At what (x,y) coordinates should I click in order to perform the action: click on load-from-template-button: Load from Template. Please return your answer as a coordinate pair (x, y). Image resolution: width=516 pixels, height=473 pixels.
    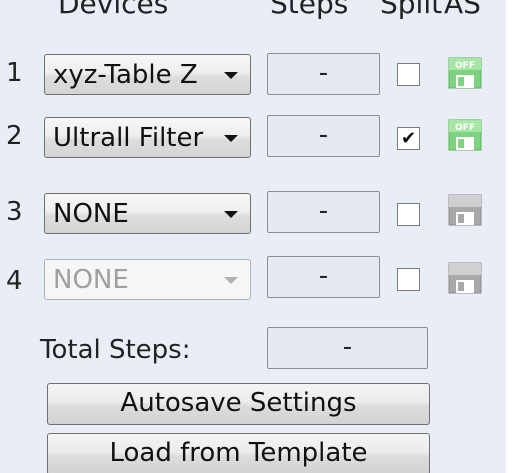
    Looking at the image, I should click on (238, 453).